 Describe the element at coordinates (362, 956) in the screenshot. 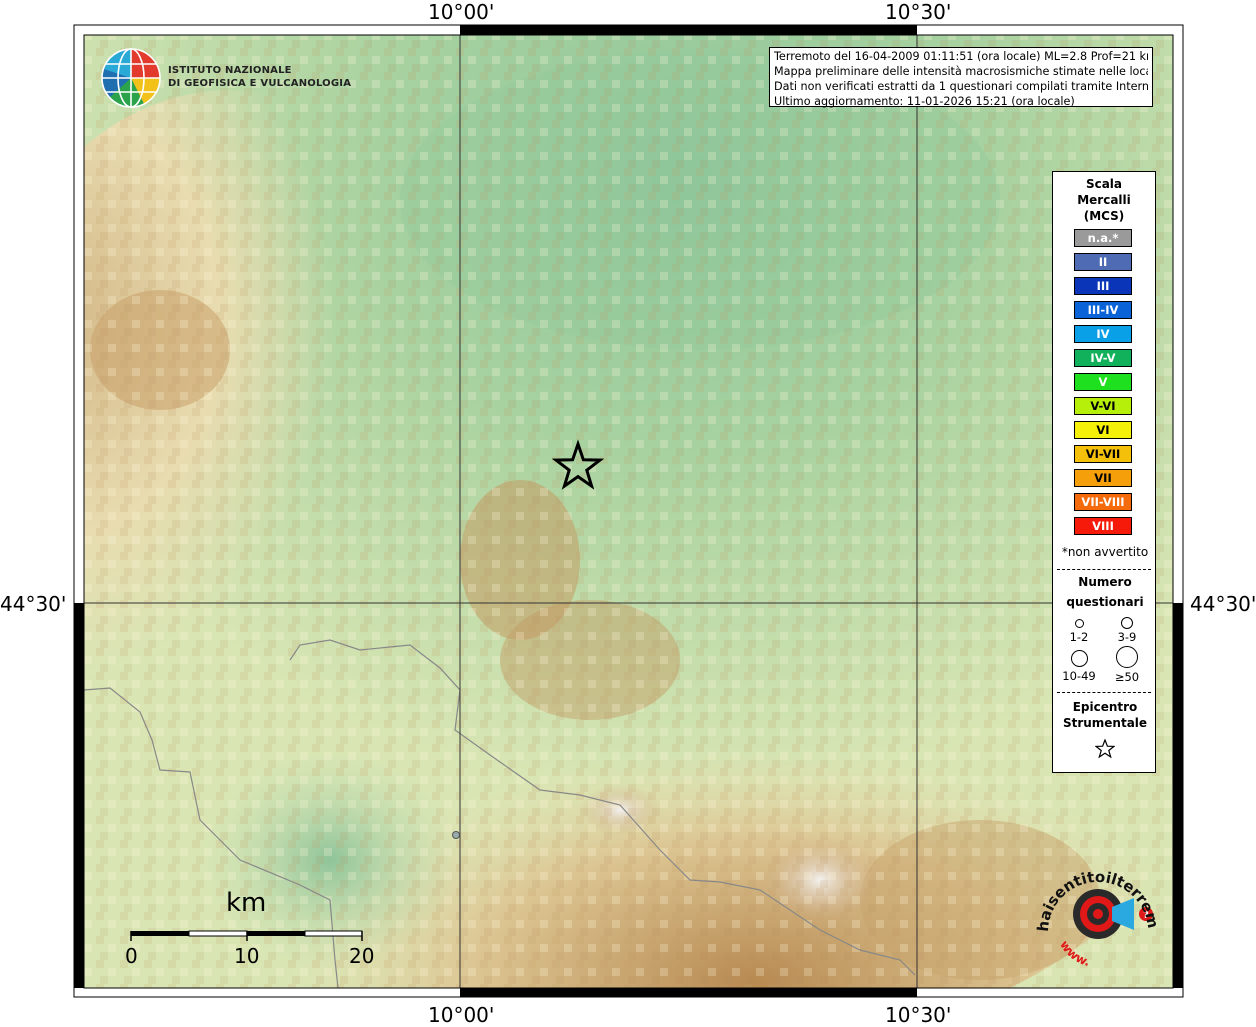

I see `scalebar-tick-20: 20` at that location.